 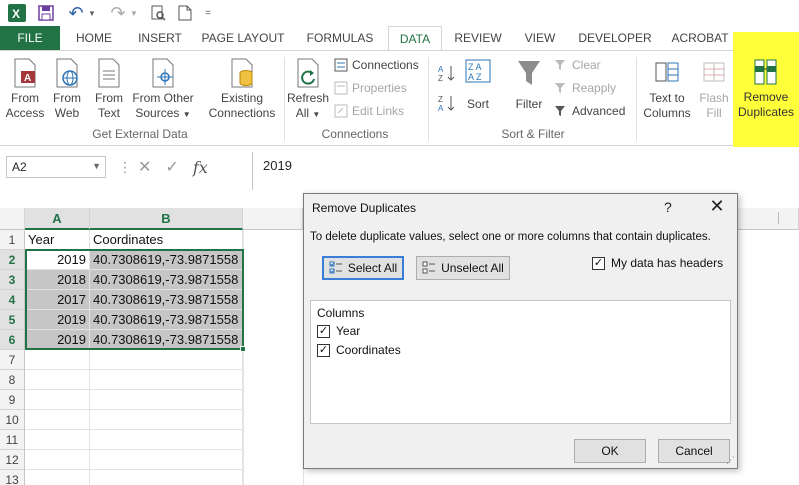 I want to click on redo-icon: ↷, so click(x=118, y=13).